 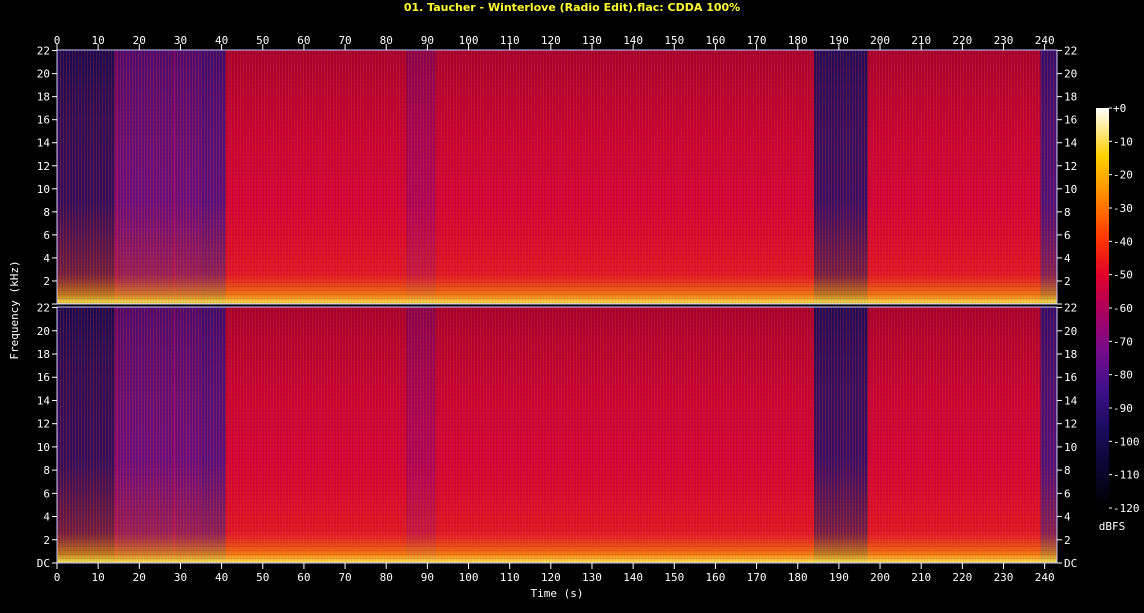 What do you see at coordinates (1067, 235) in the screenshot?
I see `y-tick-right-0-3: 6` at bounding box center [1067, 235].